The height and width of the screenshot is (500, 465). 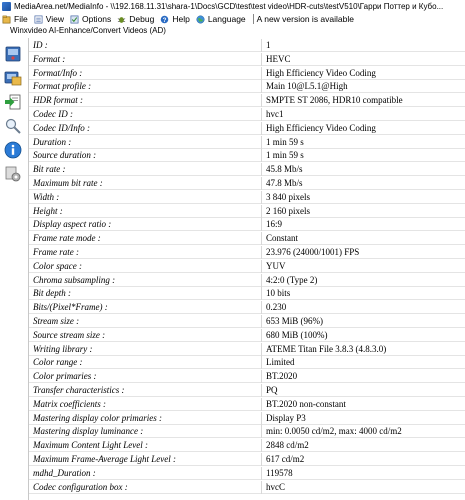 I want to click on table-row: Height : 2 160 pixels, so click(x=247, y=211).